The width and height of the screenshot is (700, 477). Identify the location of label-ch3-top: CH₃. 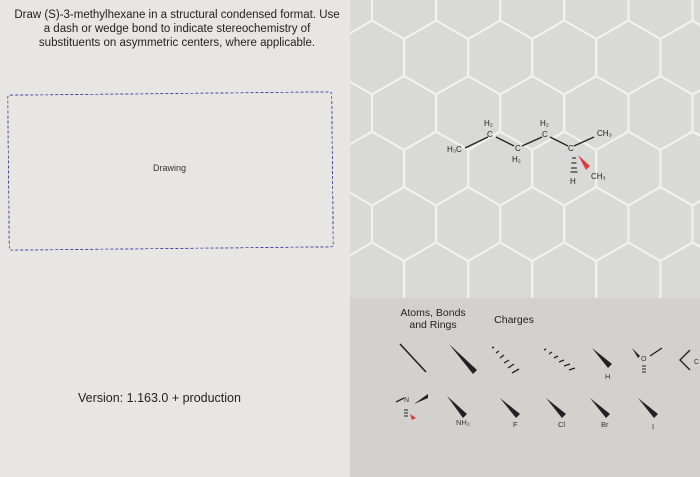
(604, 133).